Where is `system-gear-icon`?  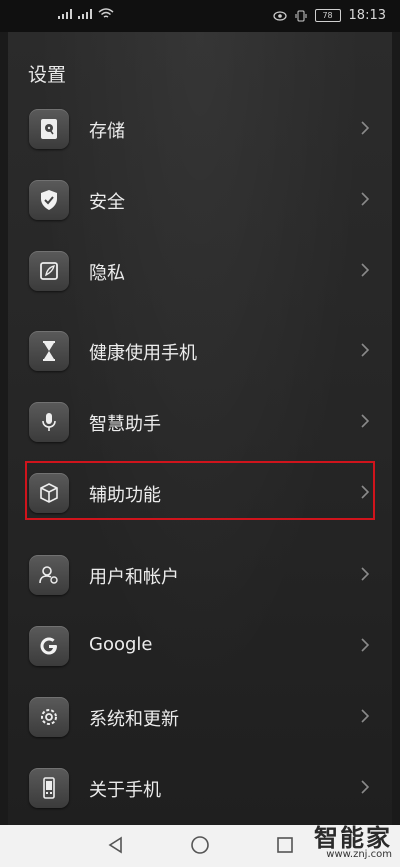 system-gear-icon is located at coordinates (49, 717).